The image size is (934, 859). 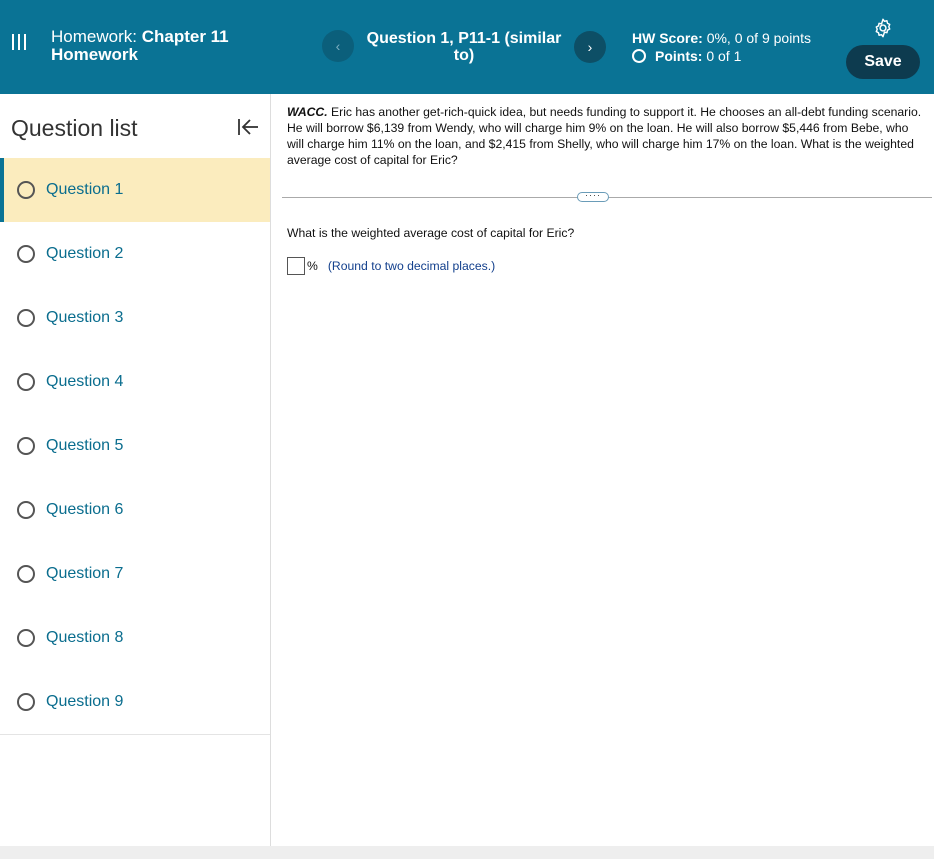 I want to click on sidebar-divider, so click(x=135, y=734).